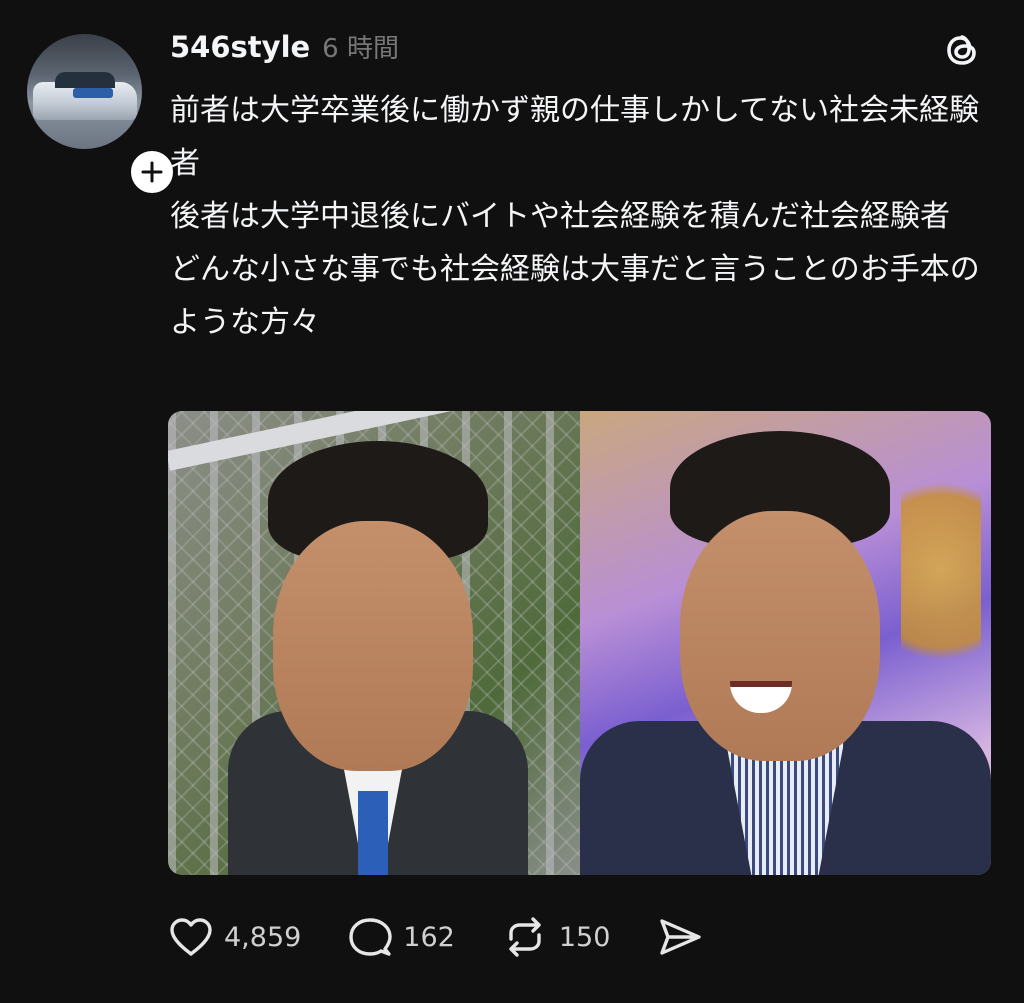  I want to click on repost-arrows-icon, so click(525, 937).